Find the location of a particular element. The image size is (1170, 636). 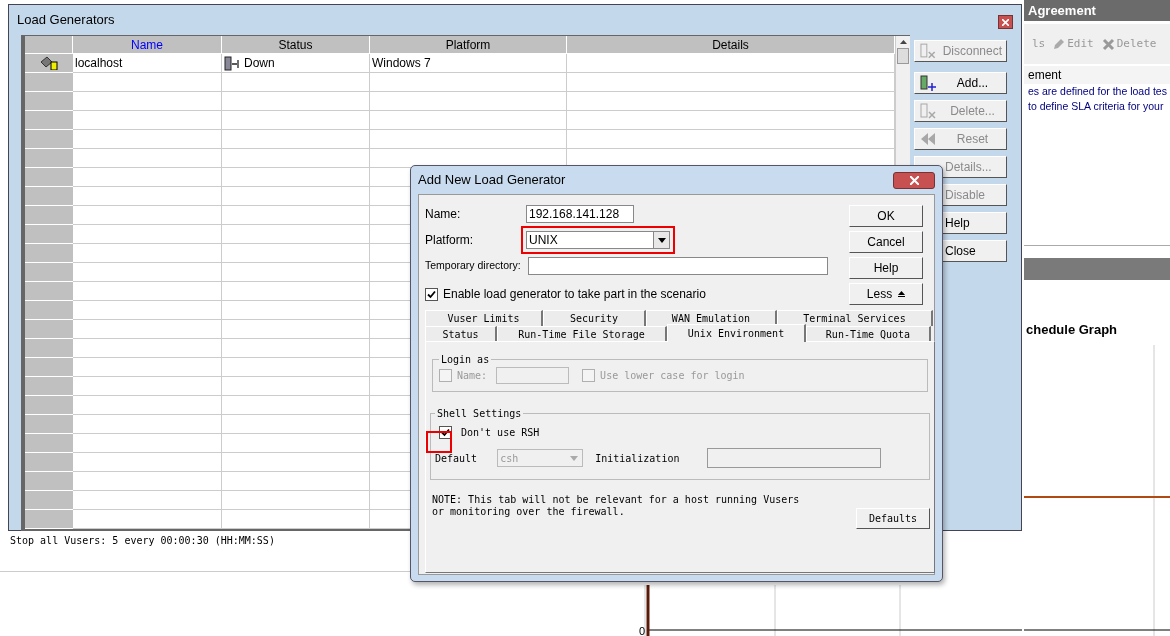

table-cell: localhost is located at coordinates (147, 63).